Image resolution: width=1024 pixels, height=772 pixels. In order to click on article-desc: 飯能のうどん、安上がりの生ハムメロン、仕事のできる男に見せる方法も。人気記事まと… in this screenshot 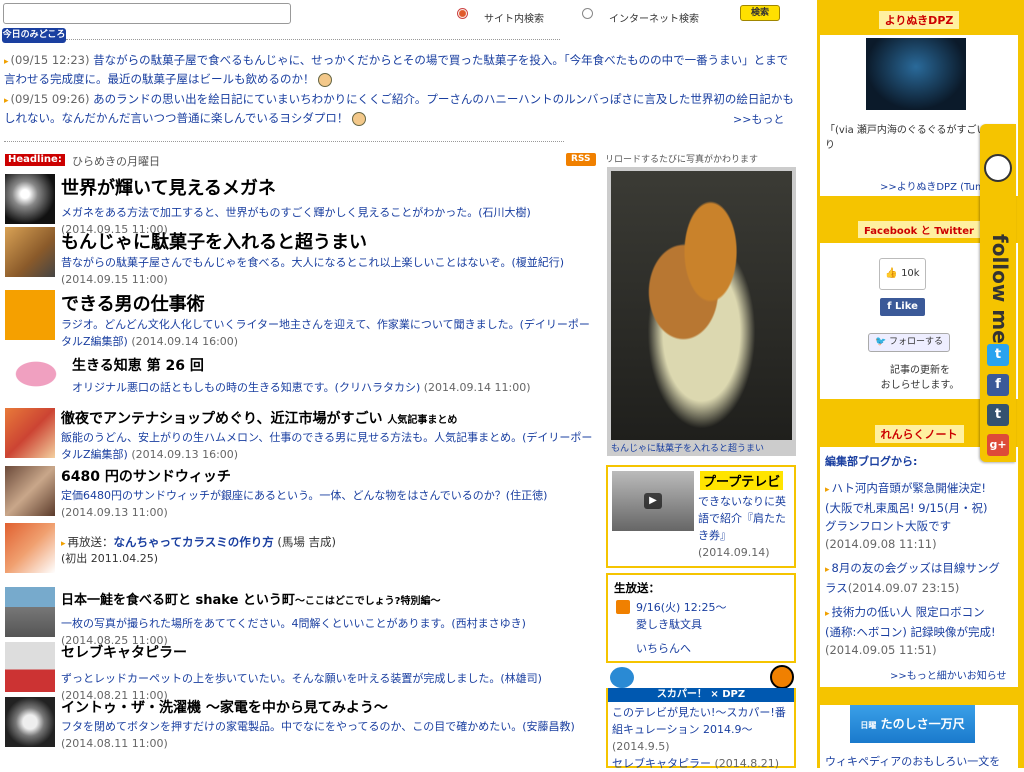, I will do `click(327, 446)`.